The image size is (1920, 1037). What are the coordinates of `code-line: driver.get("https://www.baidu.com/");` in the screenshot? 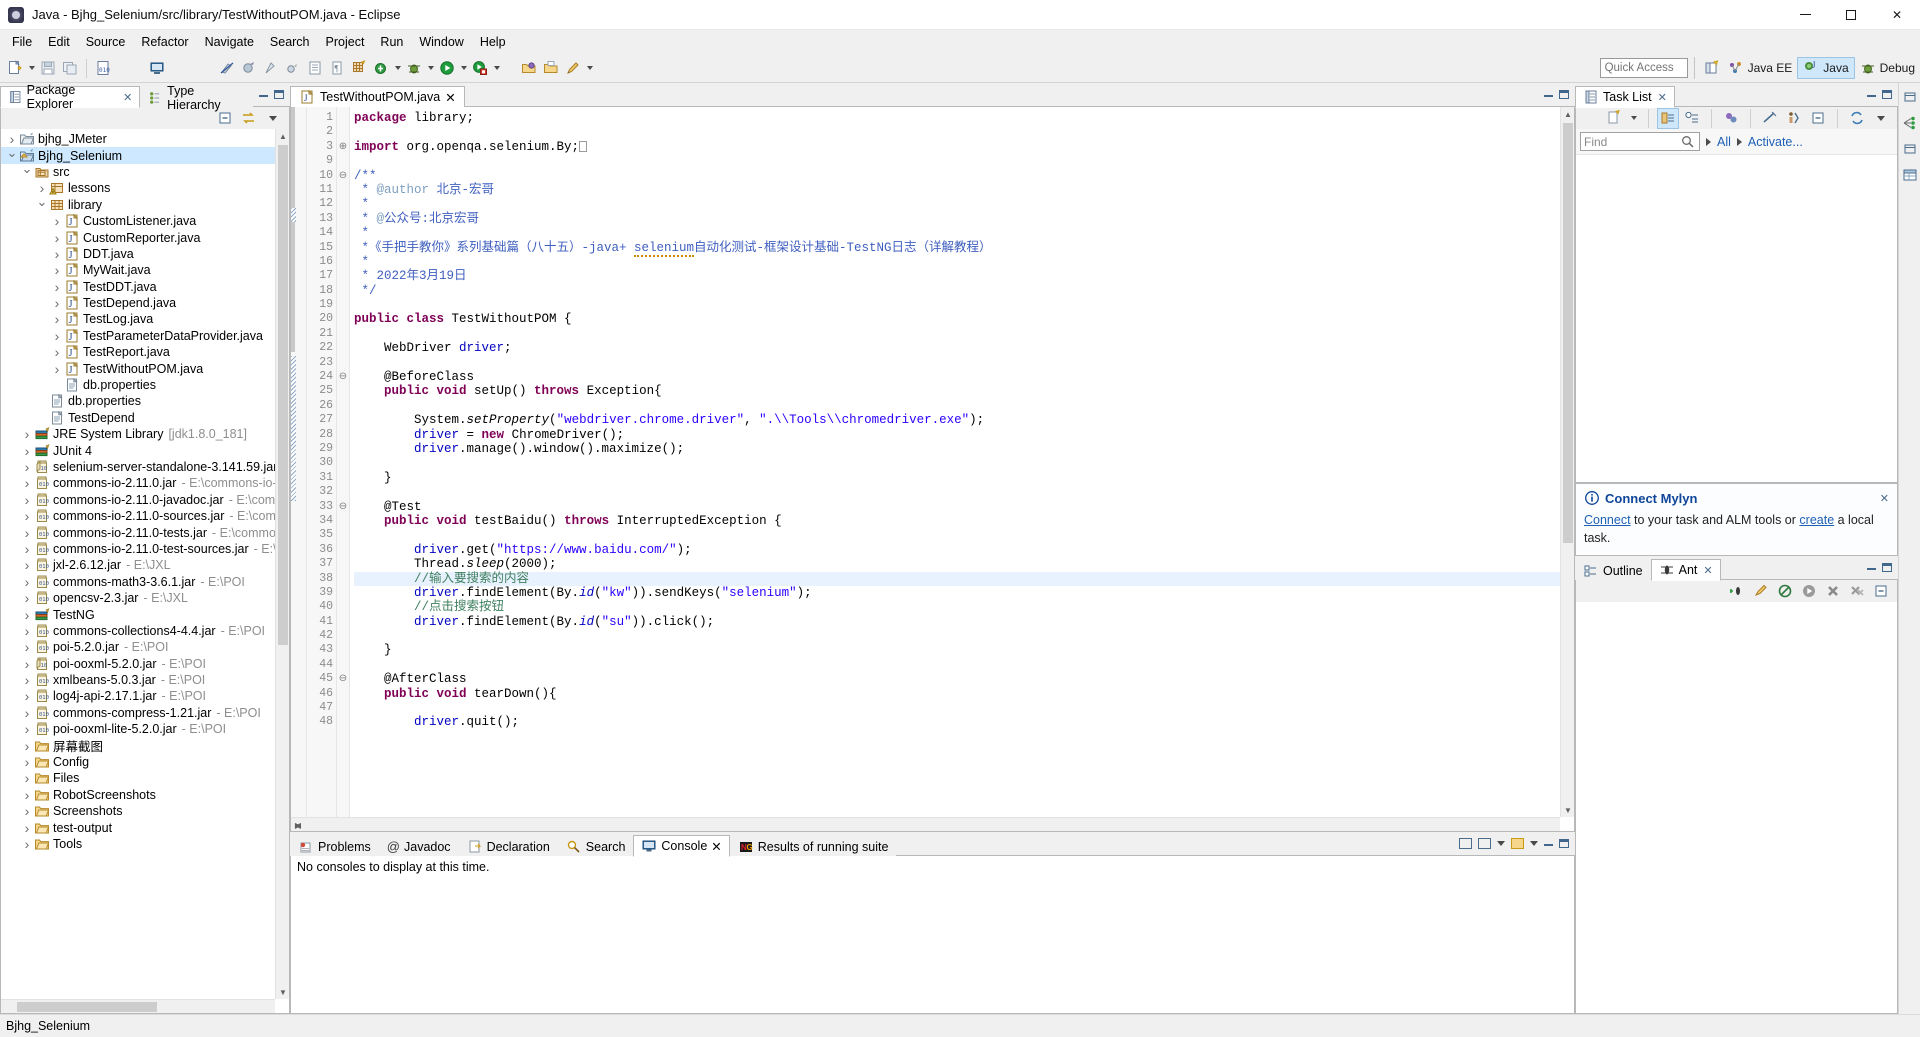 It's located at (964, 550).